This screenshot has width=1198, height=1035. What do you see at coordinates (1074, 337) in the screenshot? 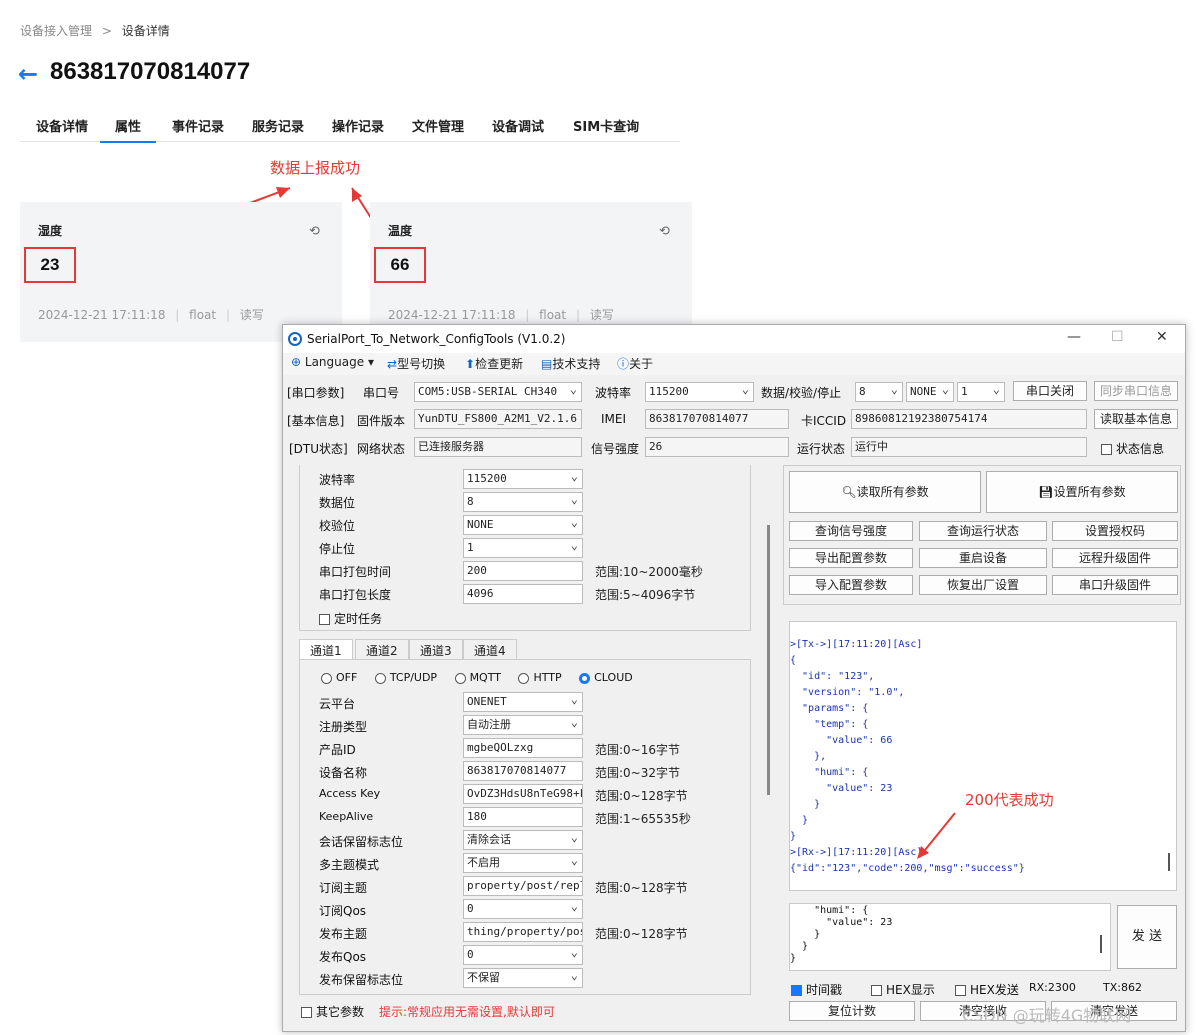
I see `minimize-icon: —` at bounding box center [1074, 337].